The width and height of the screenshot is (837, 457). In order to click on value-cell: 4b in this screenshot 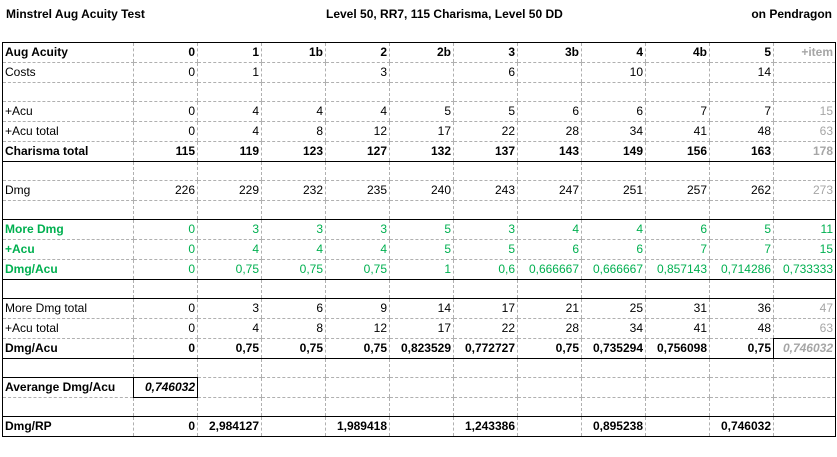, I will do `click(677, 52)`.